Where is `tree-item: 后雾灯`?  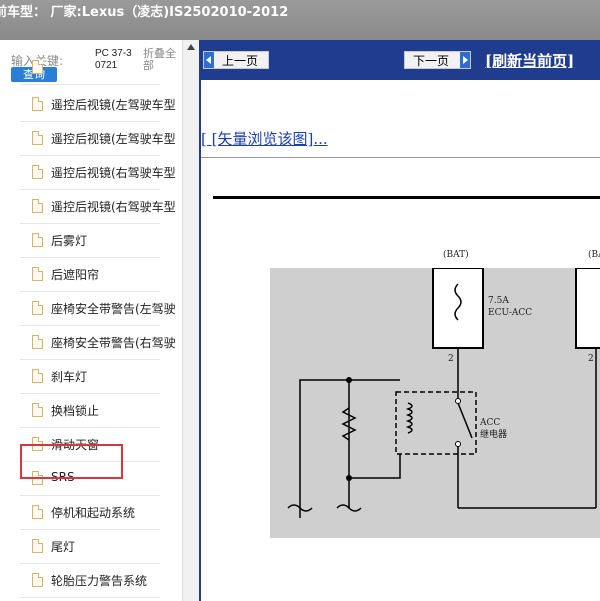
tree-item: 后雾灯 is located at coordinates (90, 241).